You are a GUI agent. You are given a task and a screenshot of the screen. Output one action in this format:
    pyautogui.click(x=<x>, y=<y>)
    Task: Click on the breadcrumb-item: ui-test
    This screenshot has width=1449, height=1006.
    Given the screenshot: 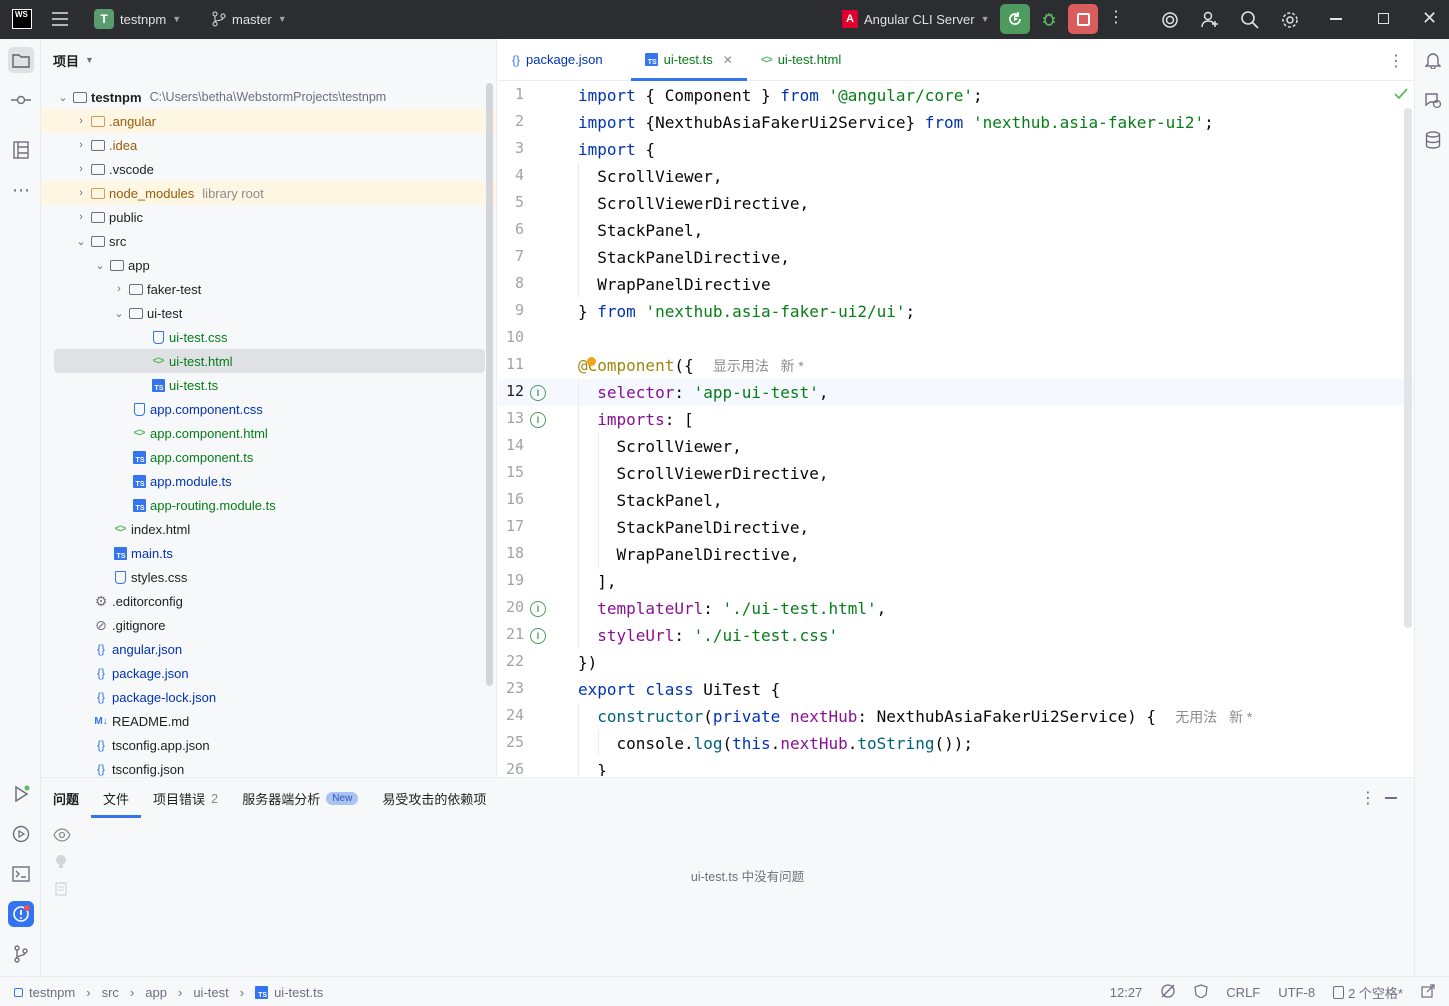 What is the action you would take?
    pyautogui.click(x=210, y=992)
    